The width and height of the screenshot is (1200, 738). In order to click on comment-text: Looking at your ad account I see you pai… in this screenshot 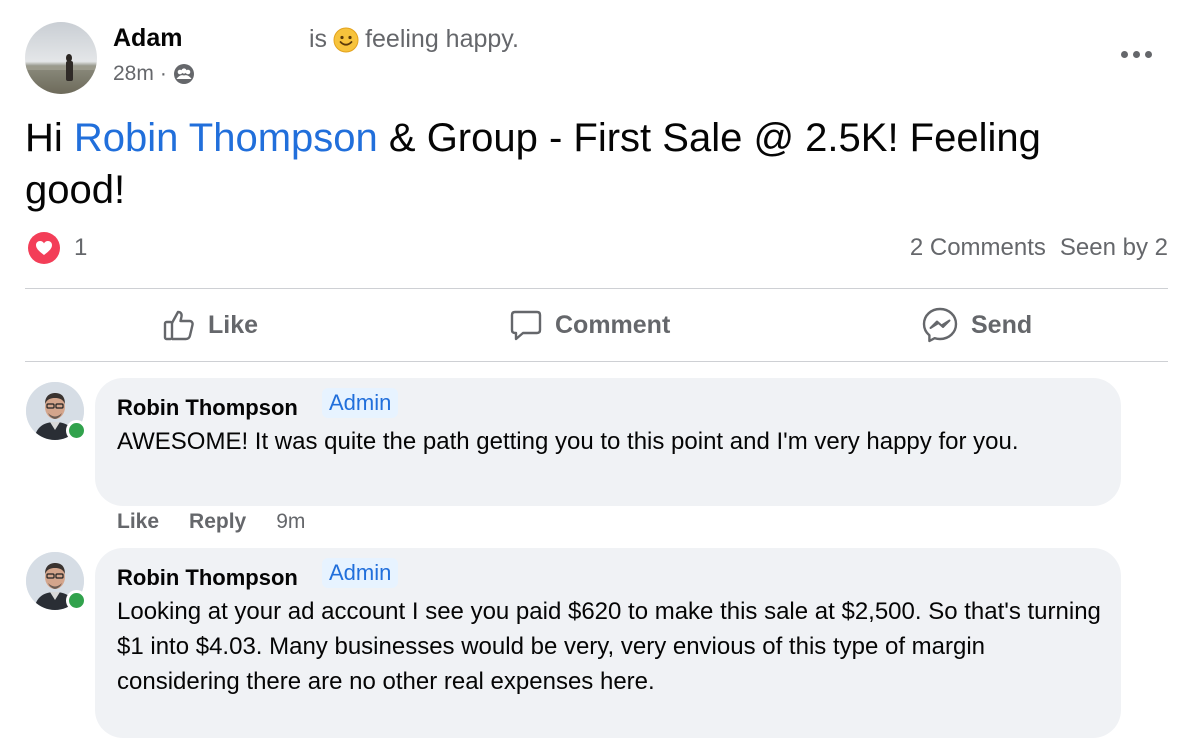, I will do `click(609, 646)`.